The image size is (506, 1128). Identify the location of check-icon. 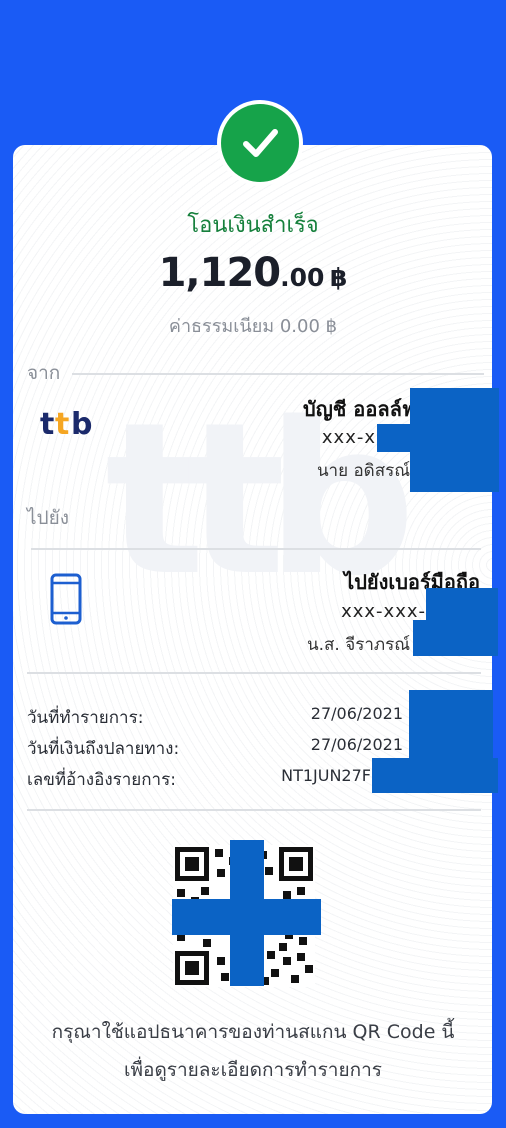
(260, 143).